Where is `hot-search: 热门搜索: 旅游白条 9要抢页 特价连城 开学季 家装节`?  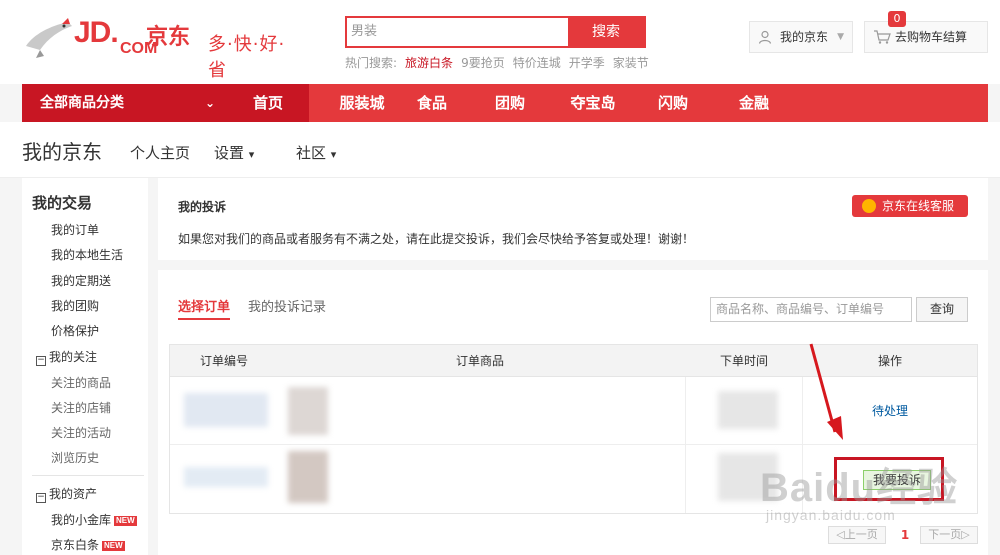
hot-search: 热门搜索: 旅游白条 9要抢页 特价连城 开学季 家装节 is located at coordinates (501, 62).